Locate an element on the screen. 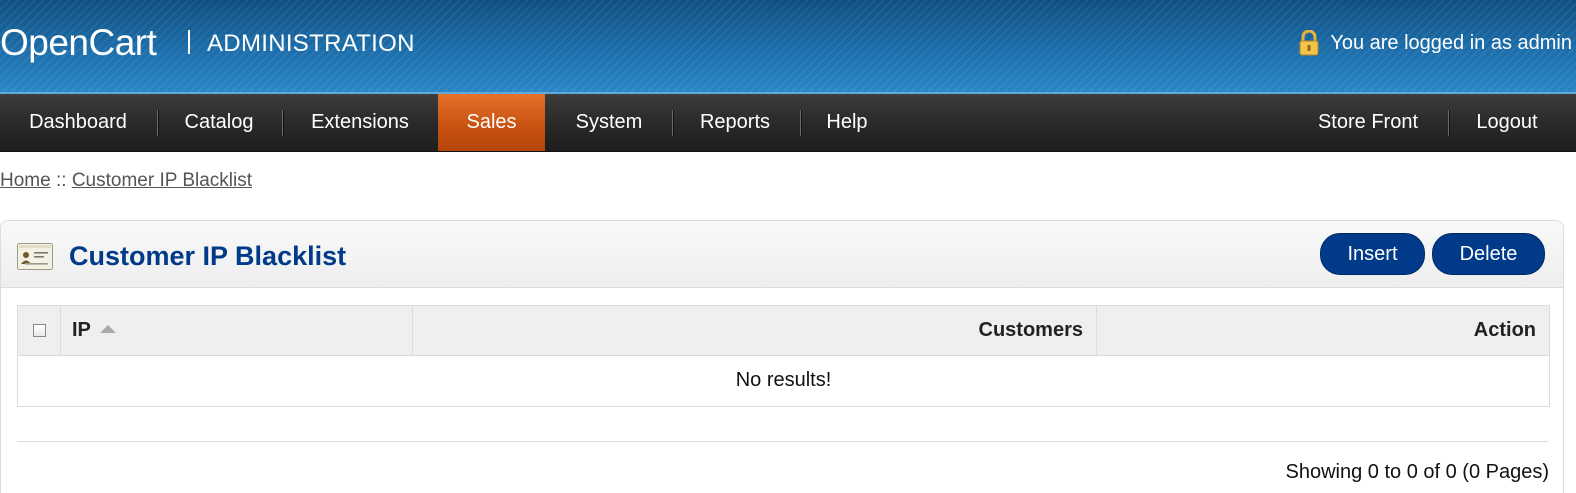 The height and width of the screenshot is (493, 1576). administration-label: ADMINISTRATION is located at coordinates (311, 43).